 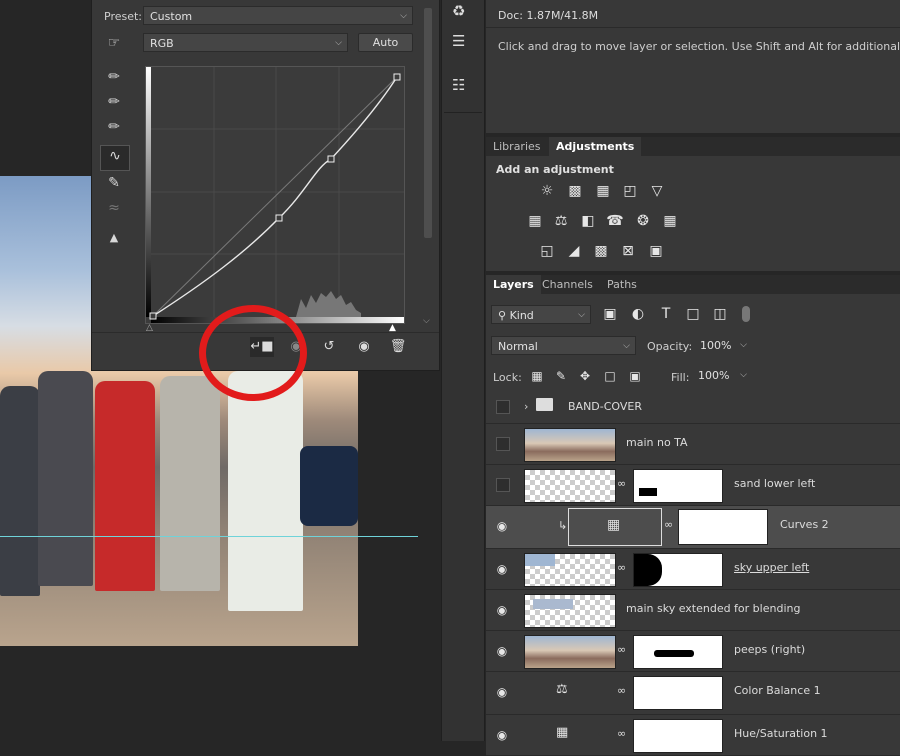 I want to click on layer-name: main sky extended for blending, so click(x=713, y=608).